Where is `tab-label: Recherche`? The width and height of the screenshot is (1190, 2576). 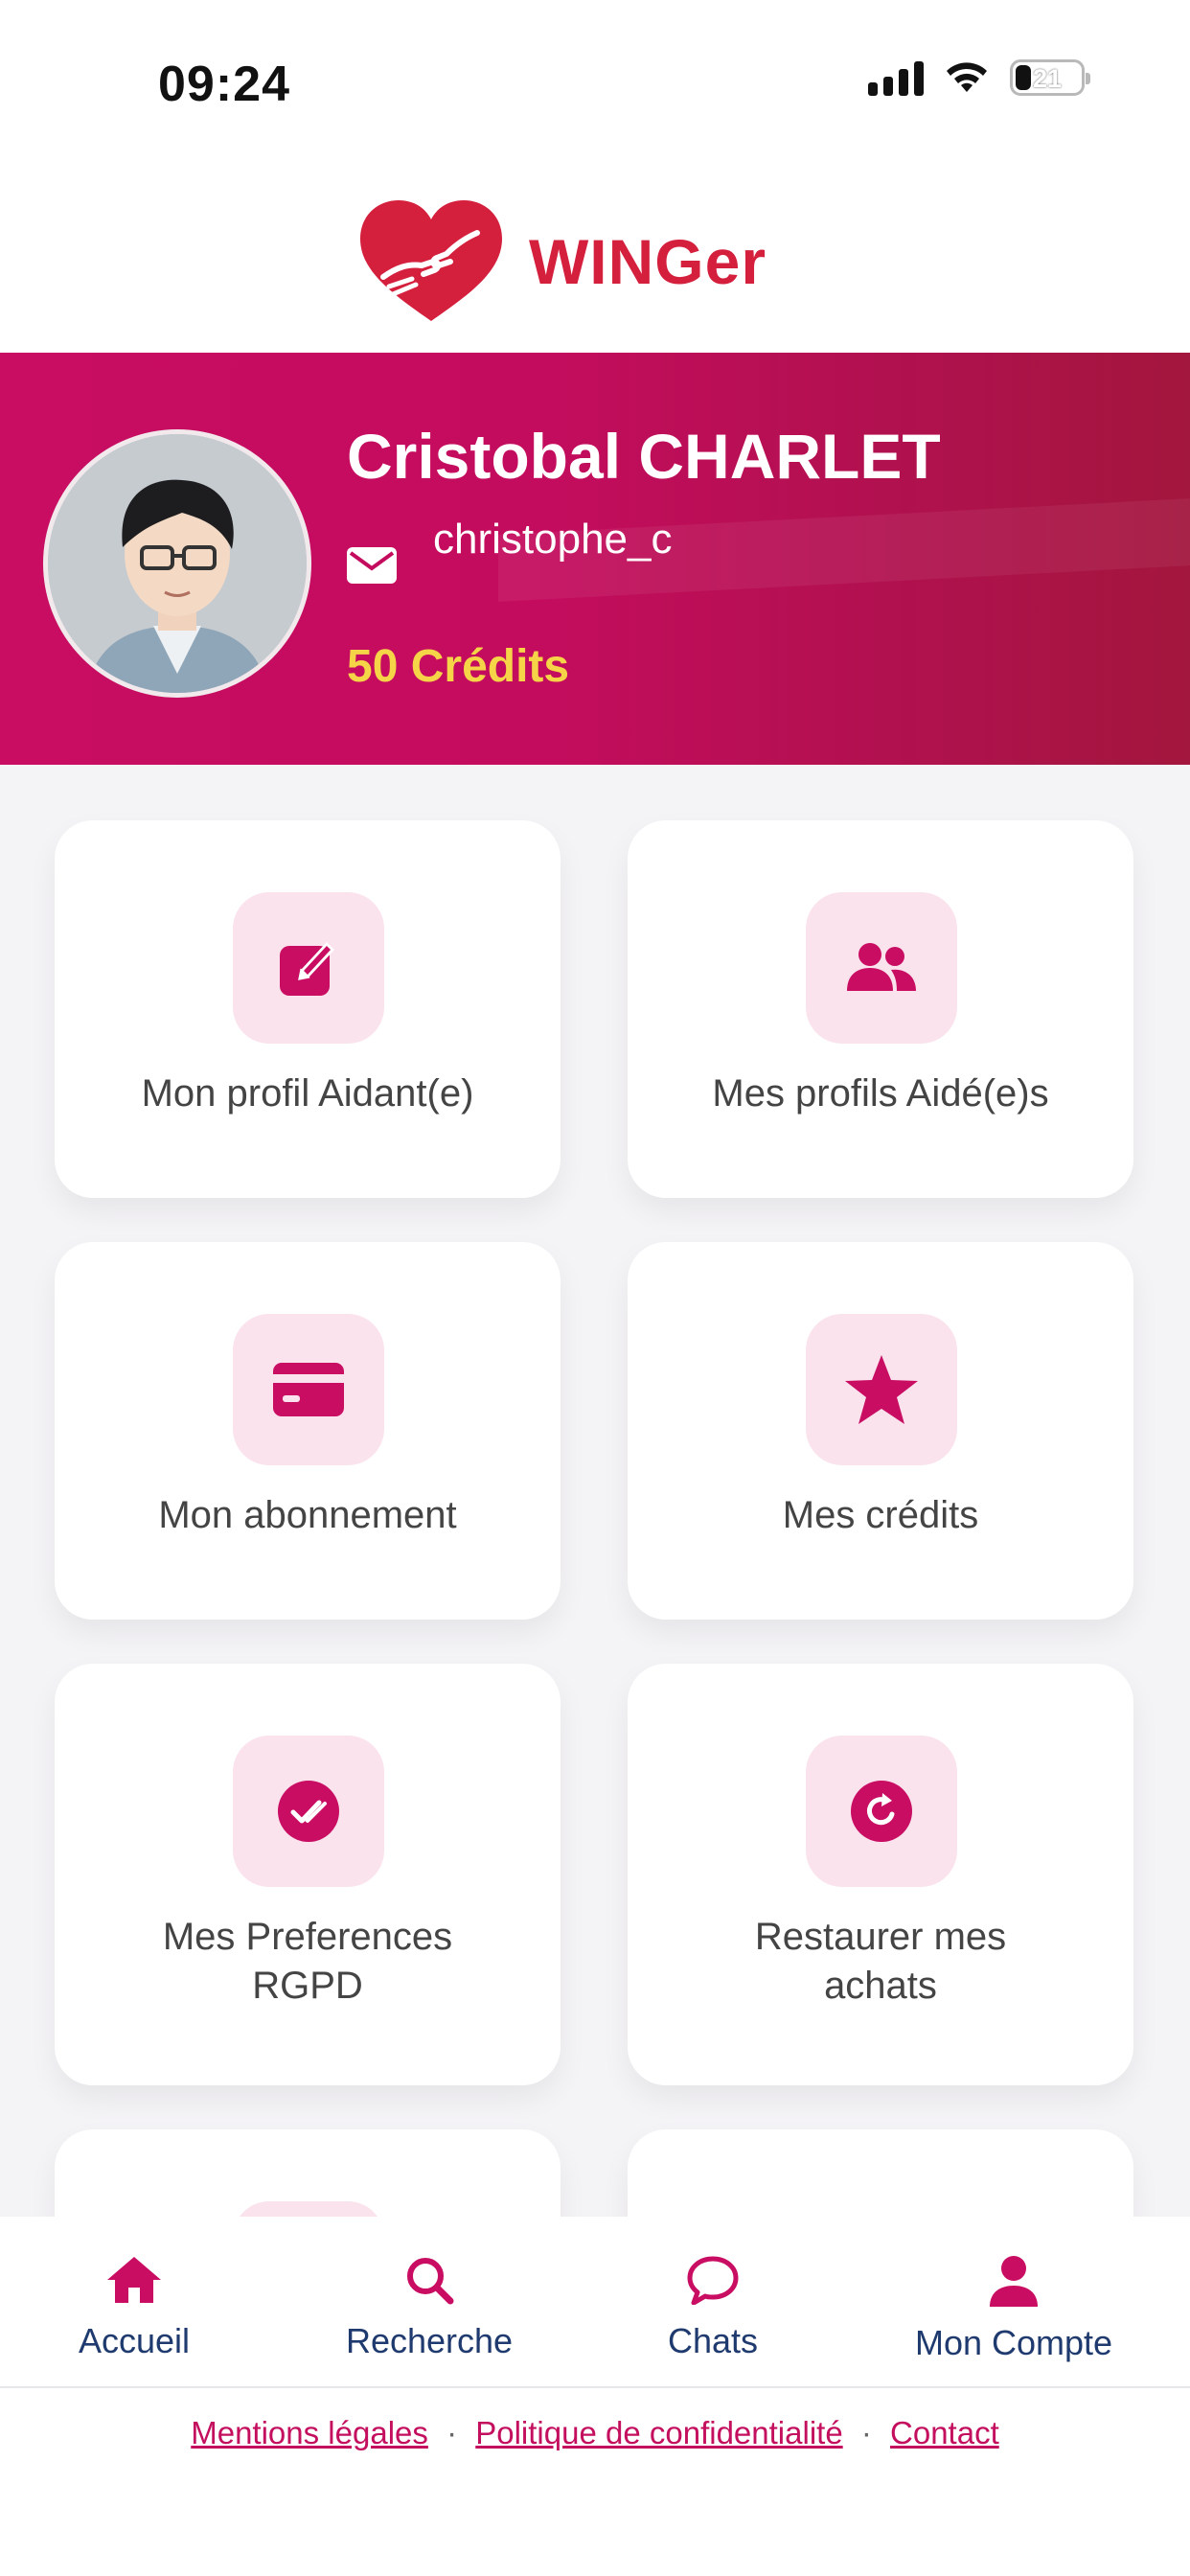
tab-label: Recherche is located at coordinates (429, 2340).